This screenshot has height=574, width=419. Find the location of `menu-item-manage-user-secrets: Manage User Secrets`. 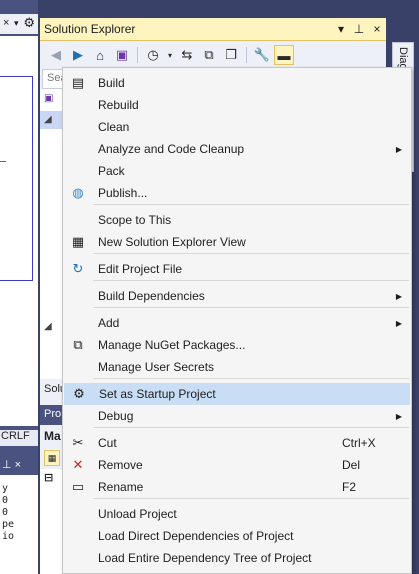

menu-item-manage-user-secrets: Manage User Secrets is located at coordinates (237, 367).